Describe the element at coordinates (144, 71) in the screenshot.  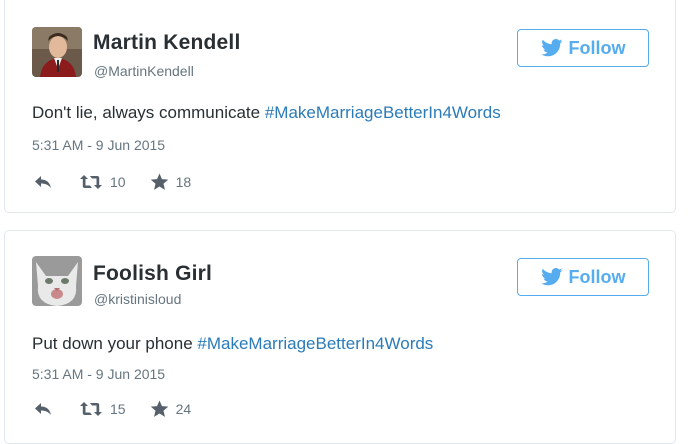
I see `user-handle: @MartinKendell` at that location.